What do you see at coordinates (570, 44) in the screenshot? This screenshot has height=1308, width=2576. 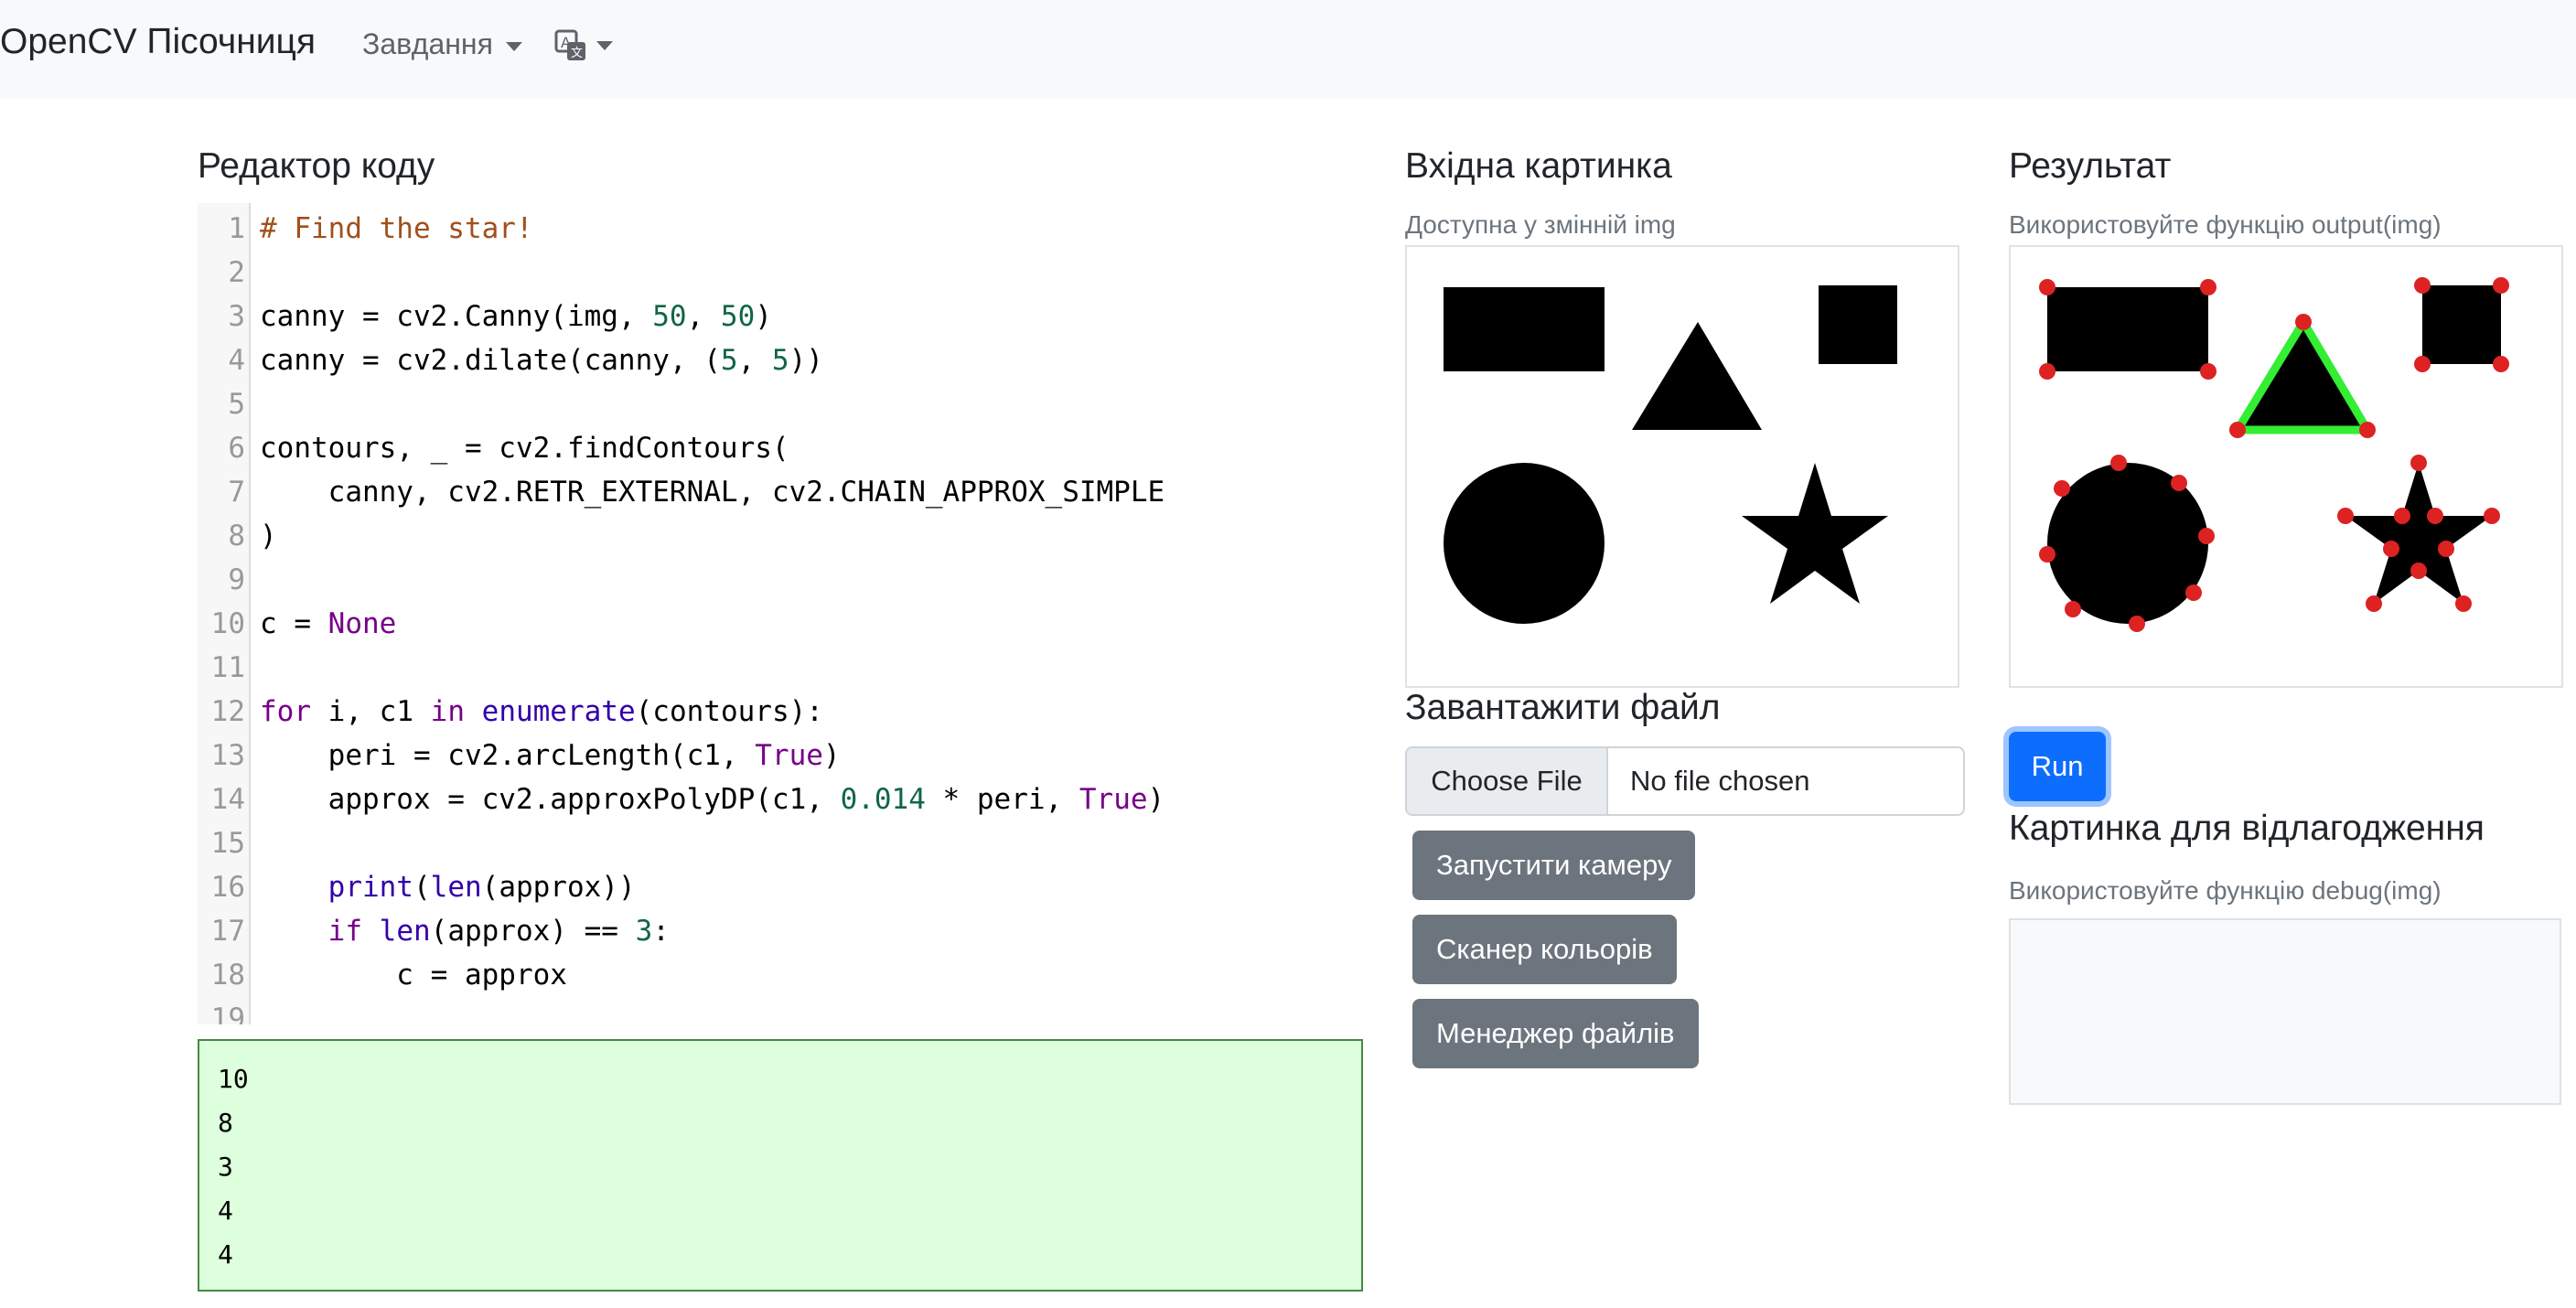 I see `translate-icon: A 文` at bounding box center [570, 44].